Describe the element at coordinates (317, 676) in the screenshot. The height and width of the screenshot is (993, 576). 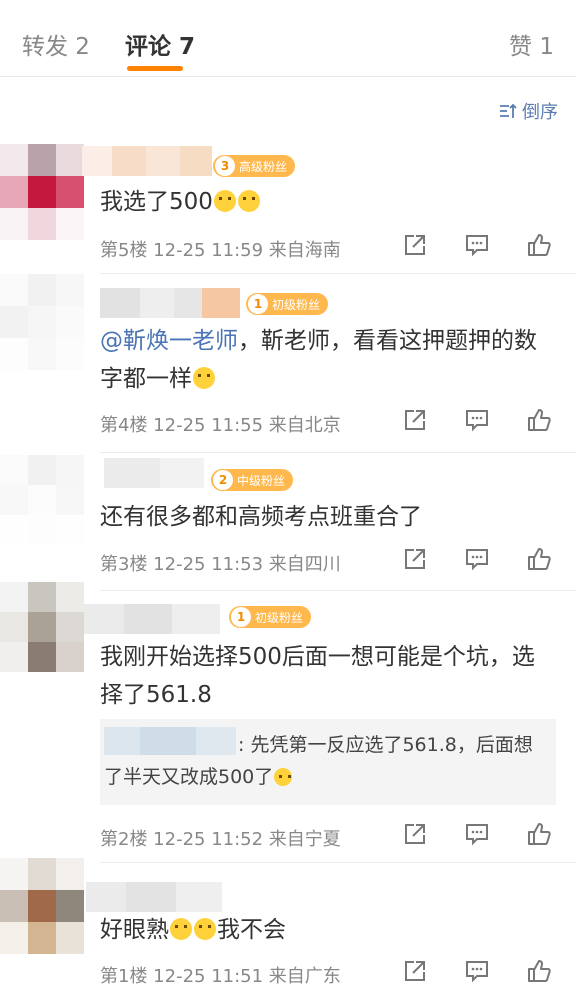
I see `comment-text: 我刚开始选择500后面一想可能是个坑，选择了561.8` at that location.